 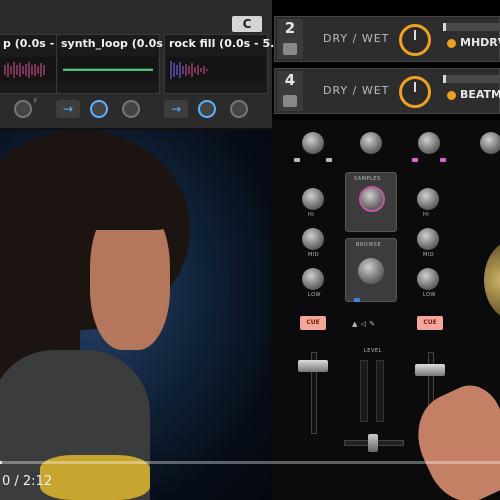 I want to click on sample-slot-name: p (0.0s -, so click(x=29, y=43).